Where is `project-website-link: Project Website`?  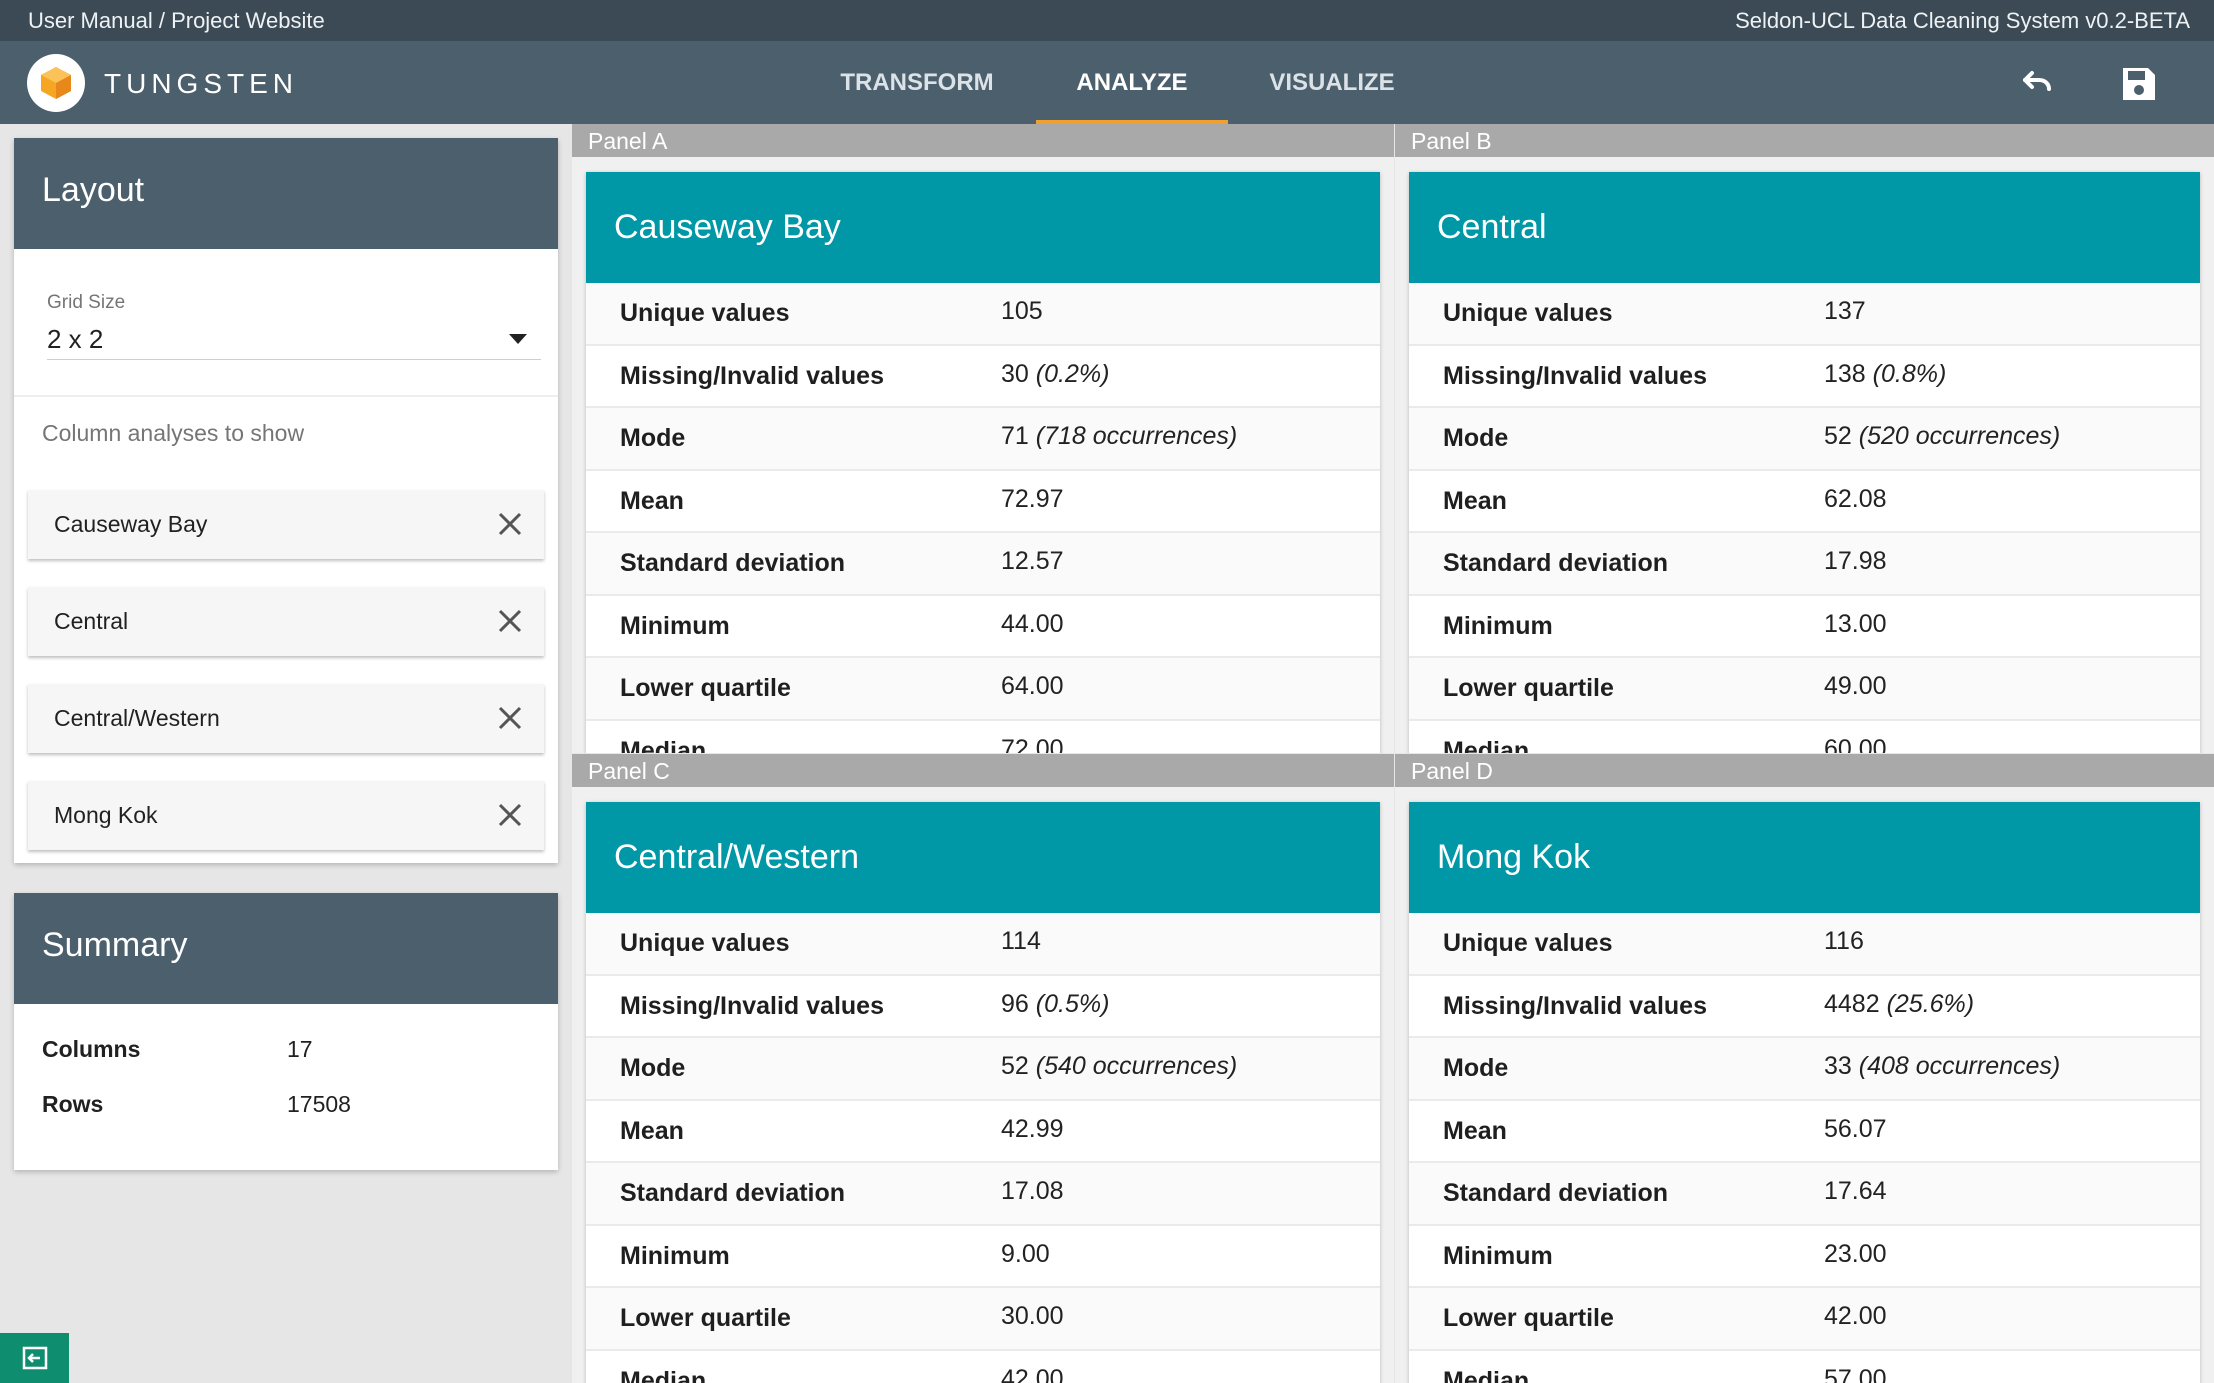 project-website-link: Project Website is located at coordinates (248, 20).